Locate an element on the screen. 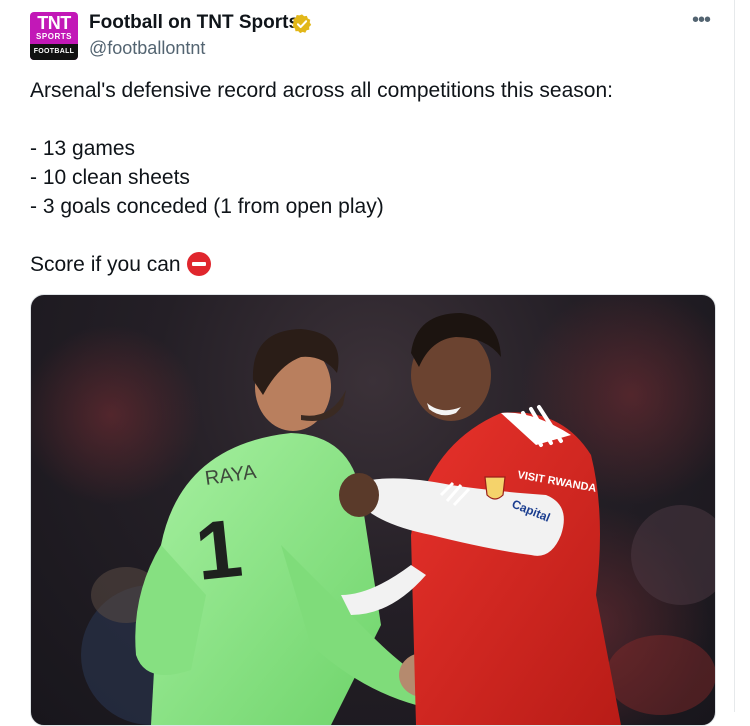  avatar-logo-sports: SPORTS is located at coordinates (54, 36).